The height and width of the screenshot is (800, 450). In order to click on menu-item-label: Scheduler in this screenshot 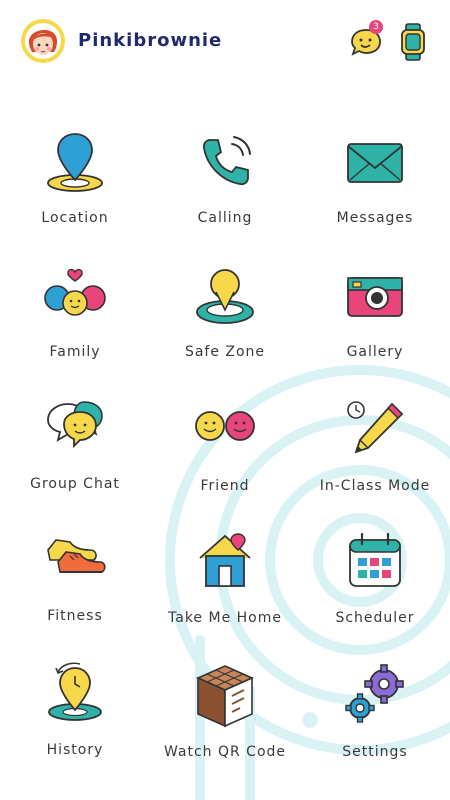, I will do `click(375, 618)`.